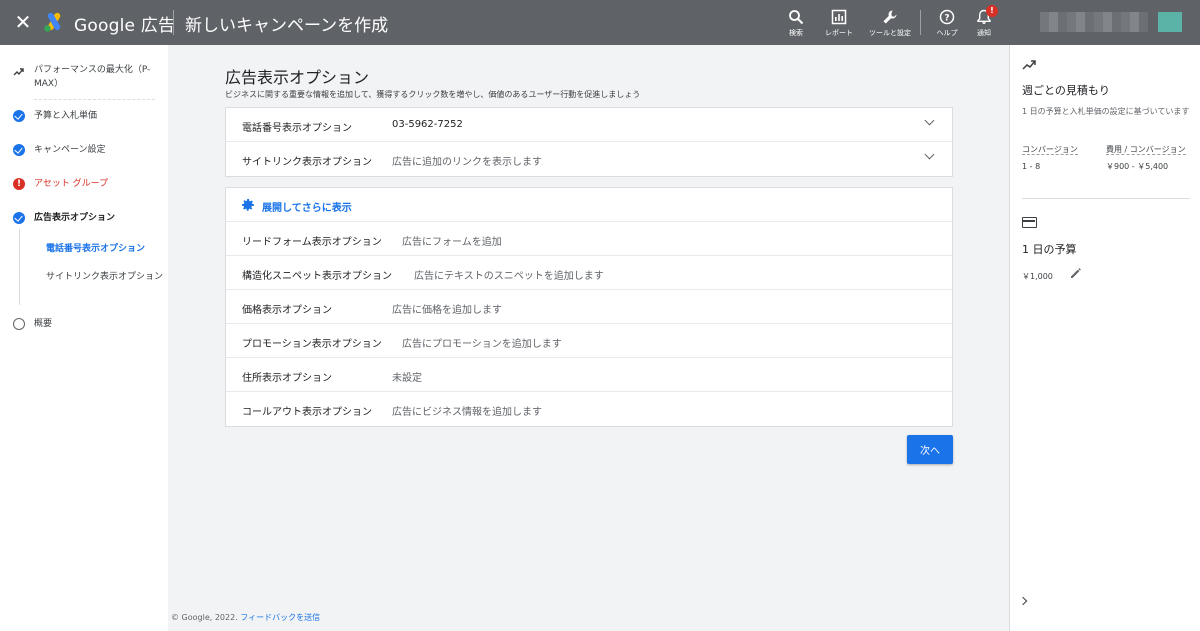  I want to click on brand-name: Google 広告, so click(125, 26).